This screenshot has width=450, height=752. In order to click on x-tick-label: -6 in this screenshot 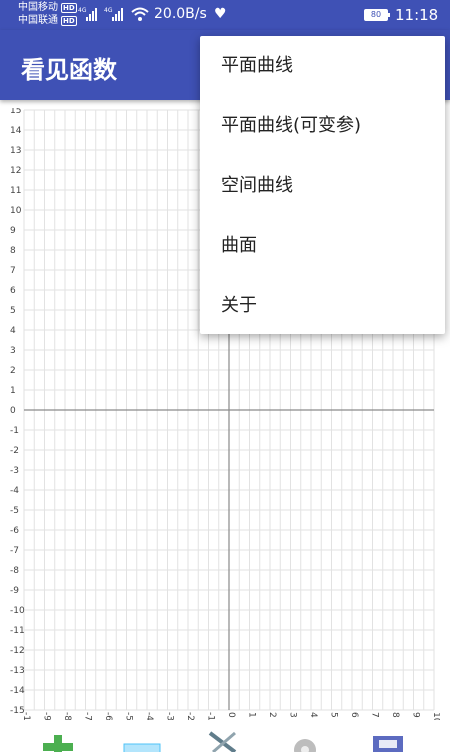, I will do `click(108, 716)`.